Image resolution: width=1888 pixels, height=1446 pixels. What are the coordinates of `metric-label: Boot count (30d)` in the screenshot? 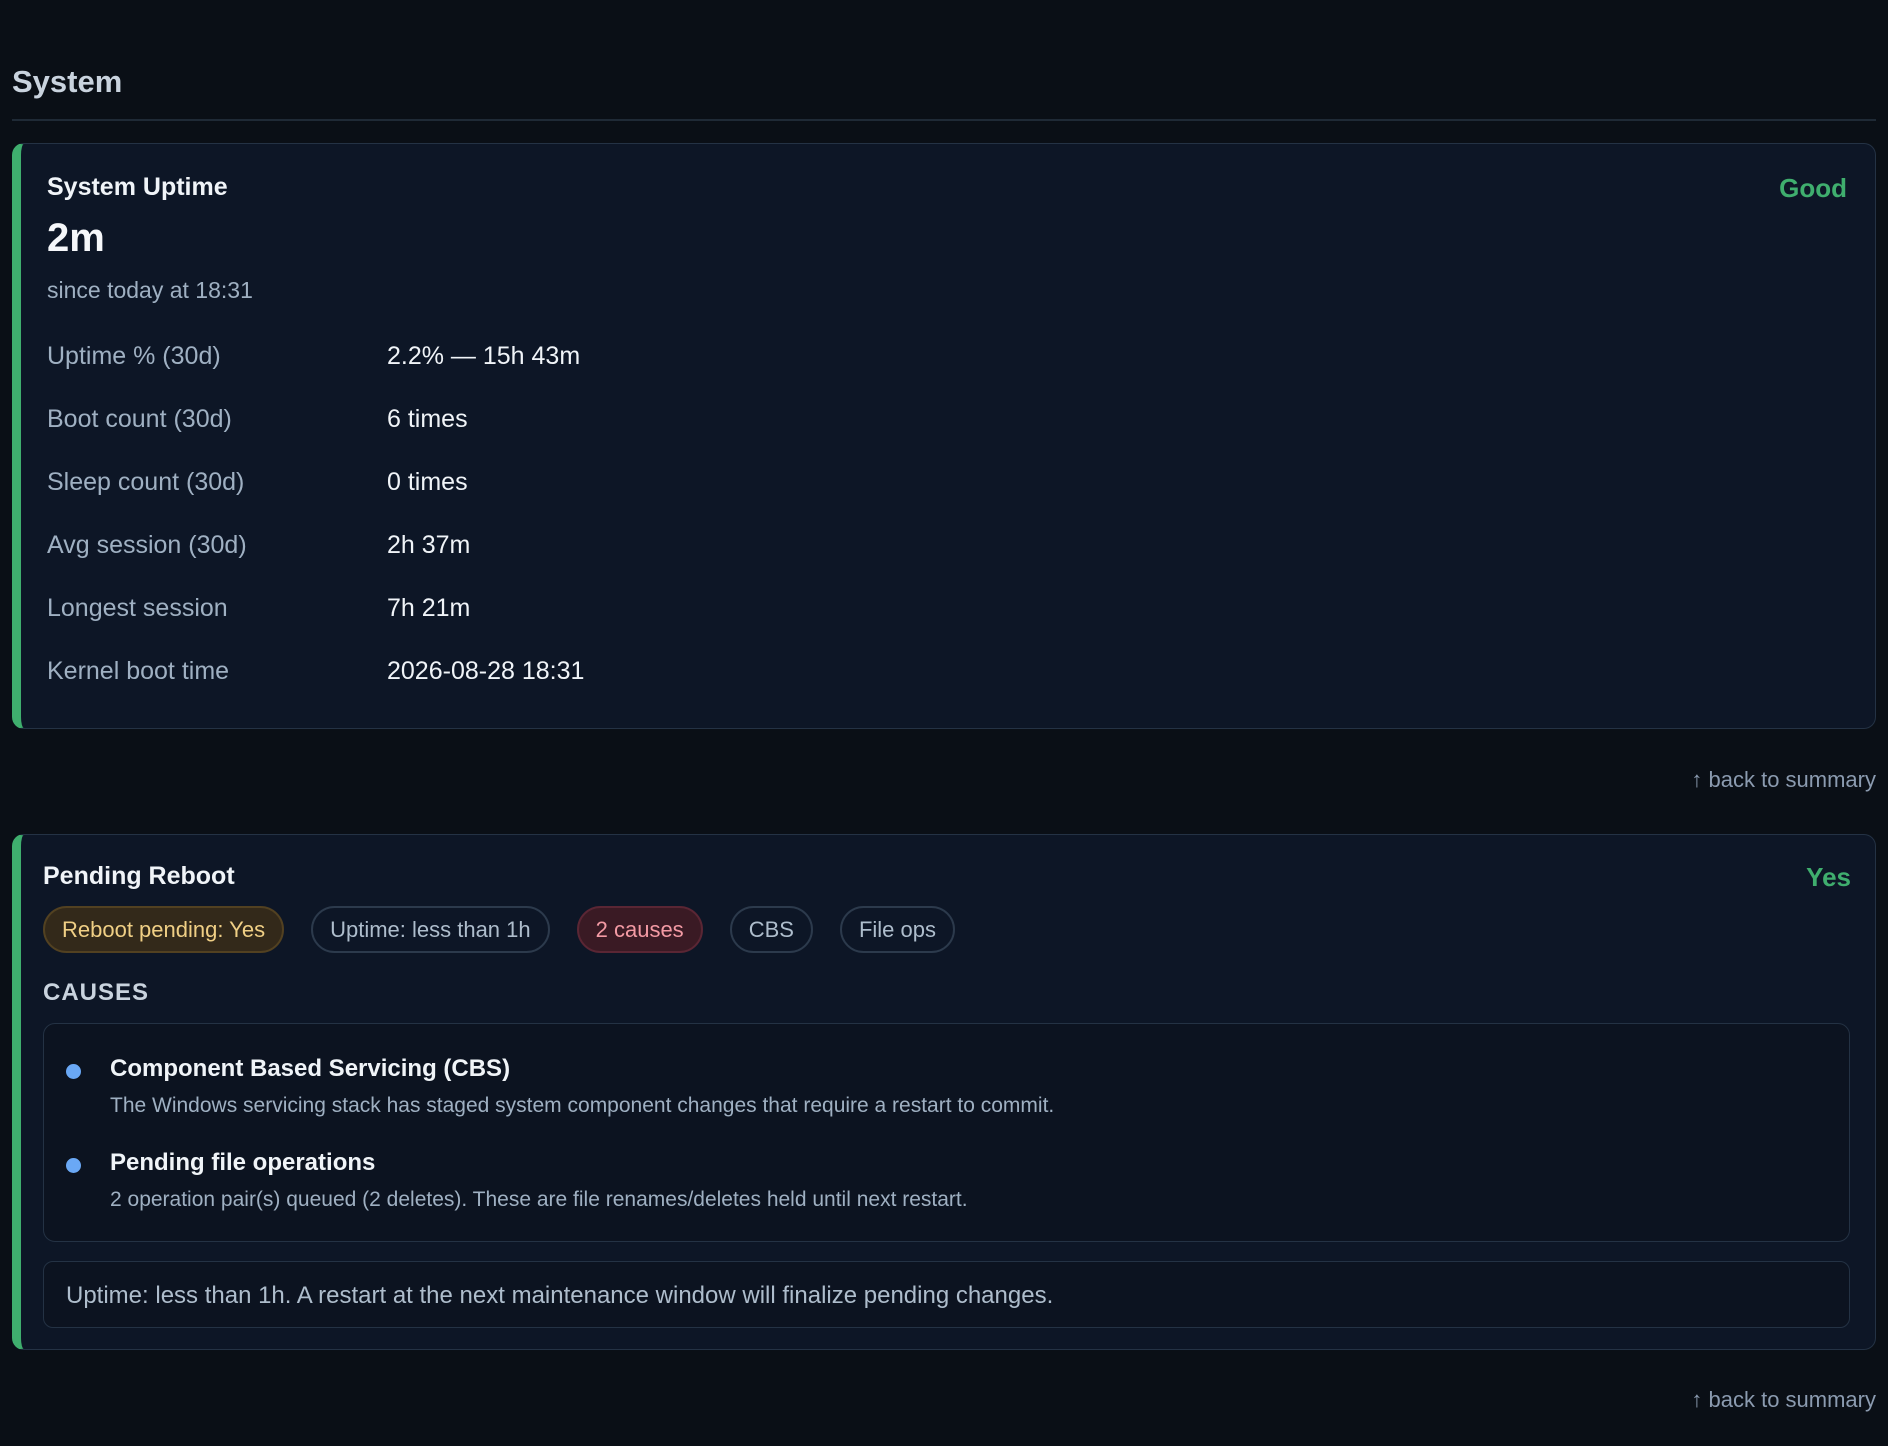 It's located at (139, 419).